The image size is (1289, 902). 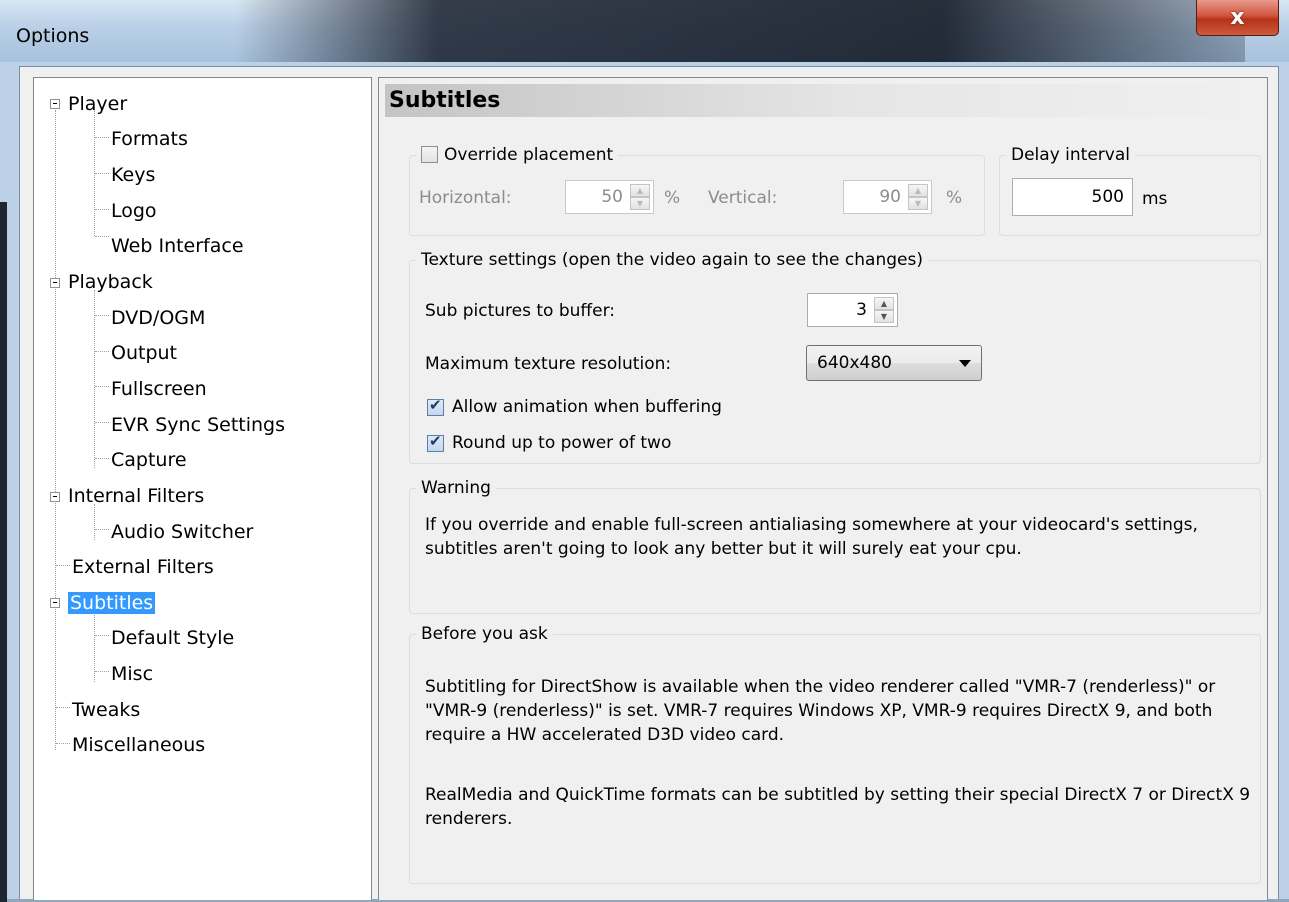 What do you see at coordinates (894, 363) in the screenshot?
I see `max-resolution-dropdown: 640x480` at bounding box center [894, 363].